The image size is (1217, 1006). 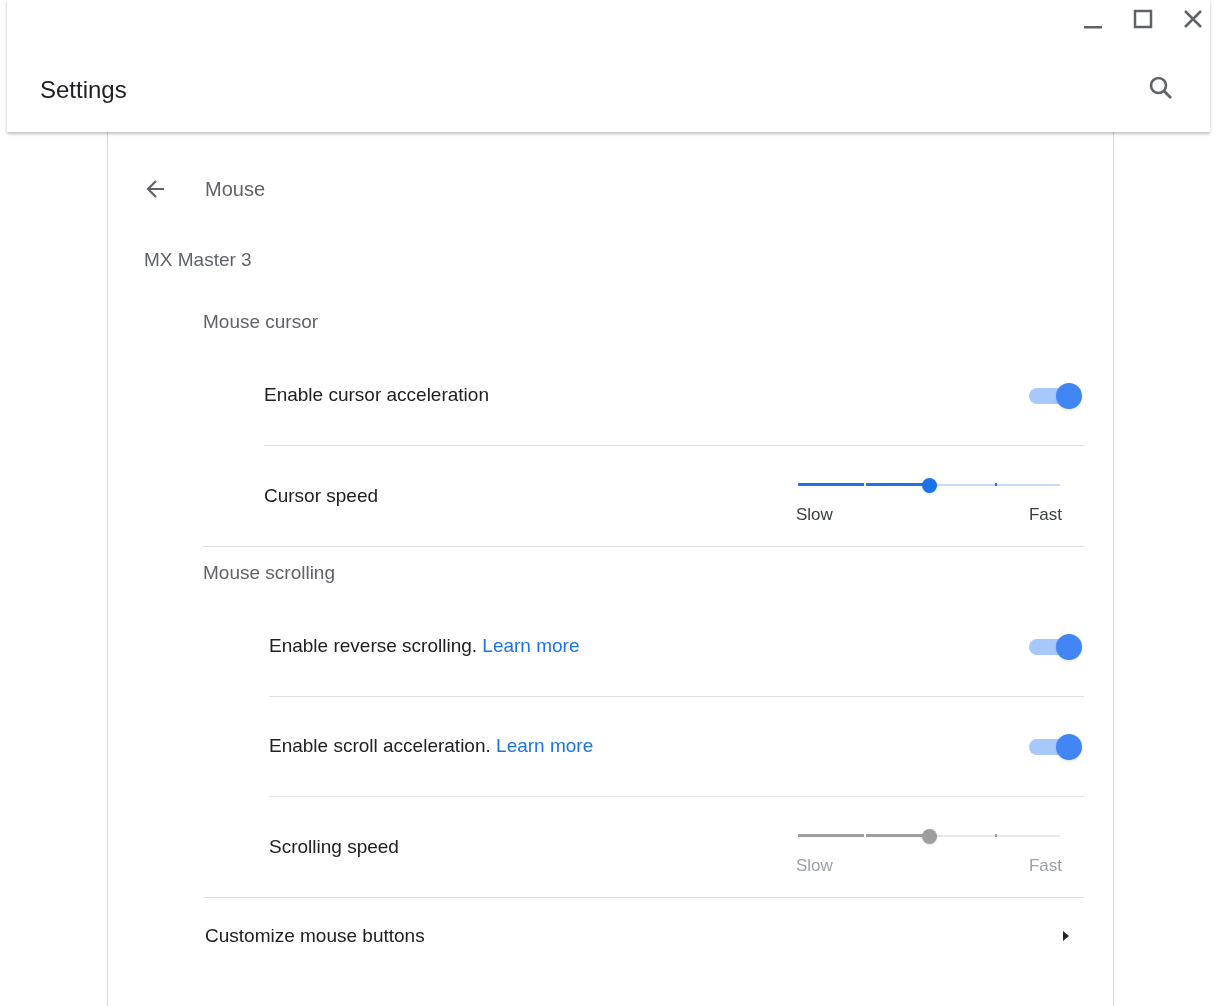 What do you see at coordinates (83, 90) in the screenshot?
I see `window-title: Settings` at bounding box center [83, 90].